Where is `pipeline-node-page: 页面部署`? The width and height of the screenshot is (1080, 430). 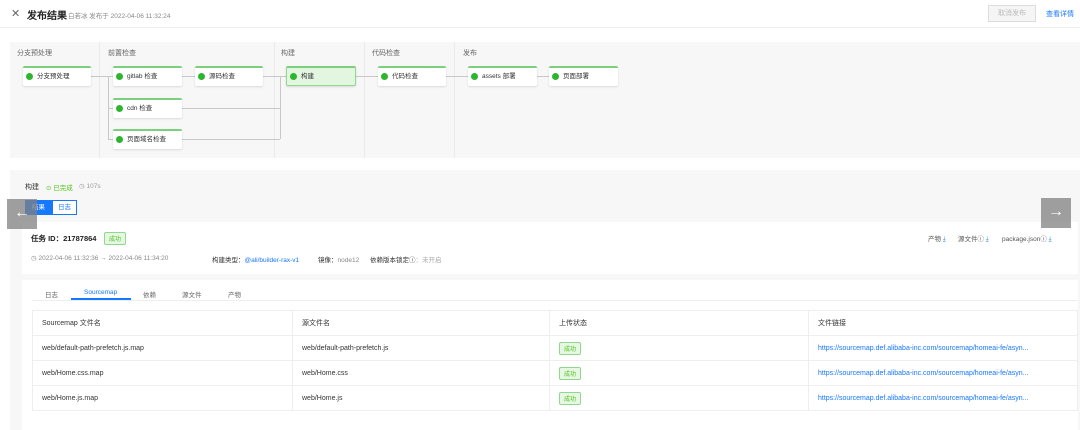 pipeline-node-page: 页面部署 is located at coordinates (583, 76).